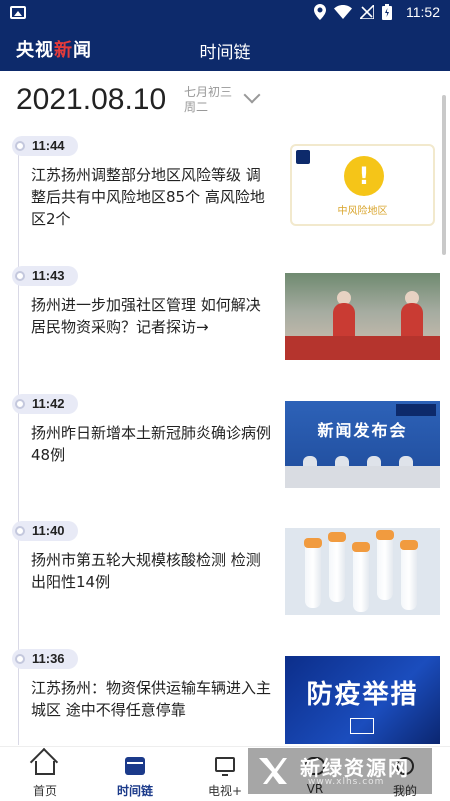  I want to click on lunar-date: 七月初三, so click(208, 92).